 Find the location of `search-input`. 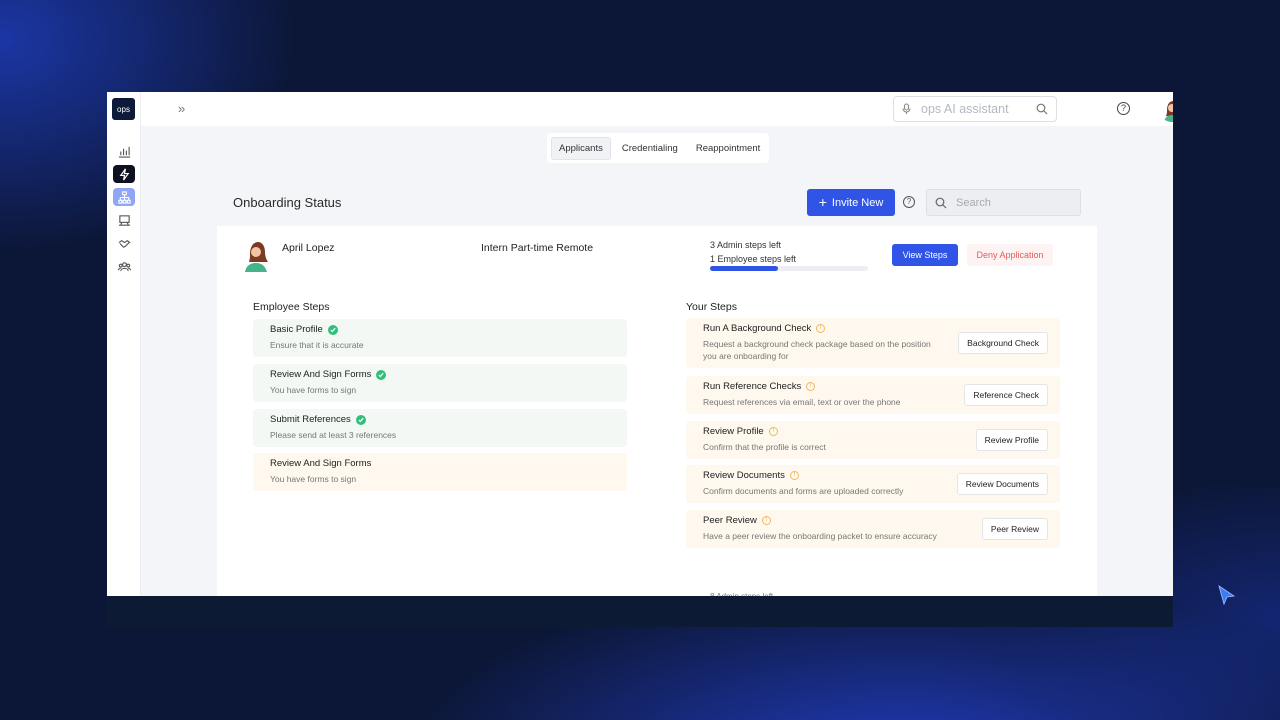

search-input is located at coordinates (1011, 202).